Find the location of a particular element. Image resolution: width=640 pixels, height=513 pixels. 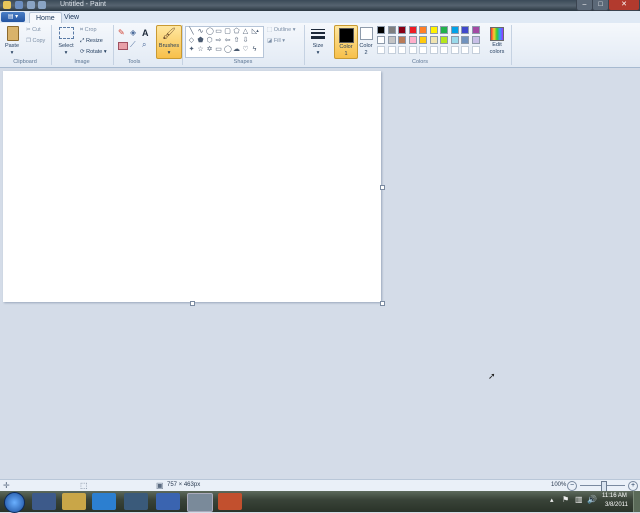

lightning-shape-icon: ϟ is located at coordinates (254, 49).